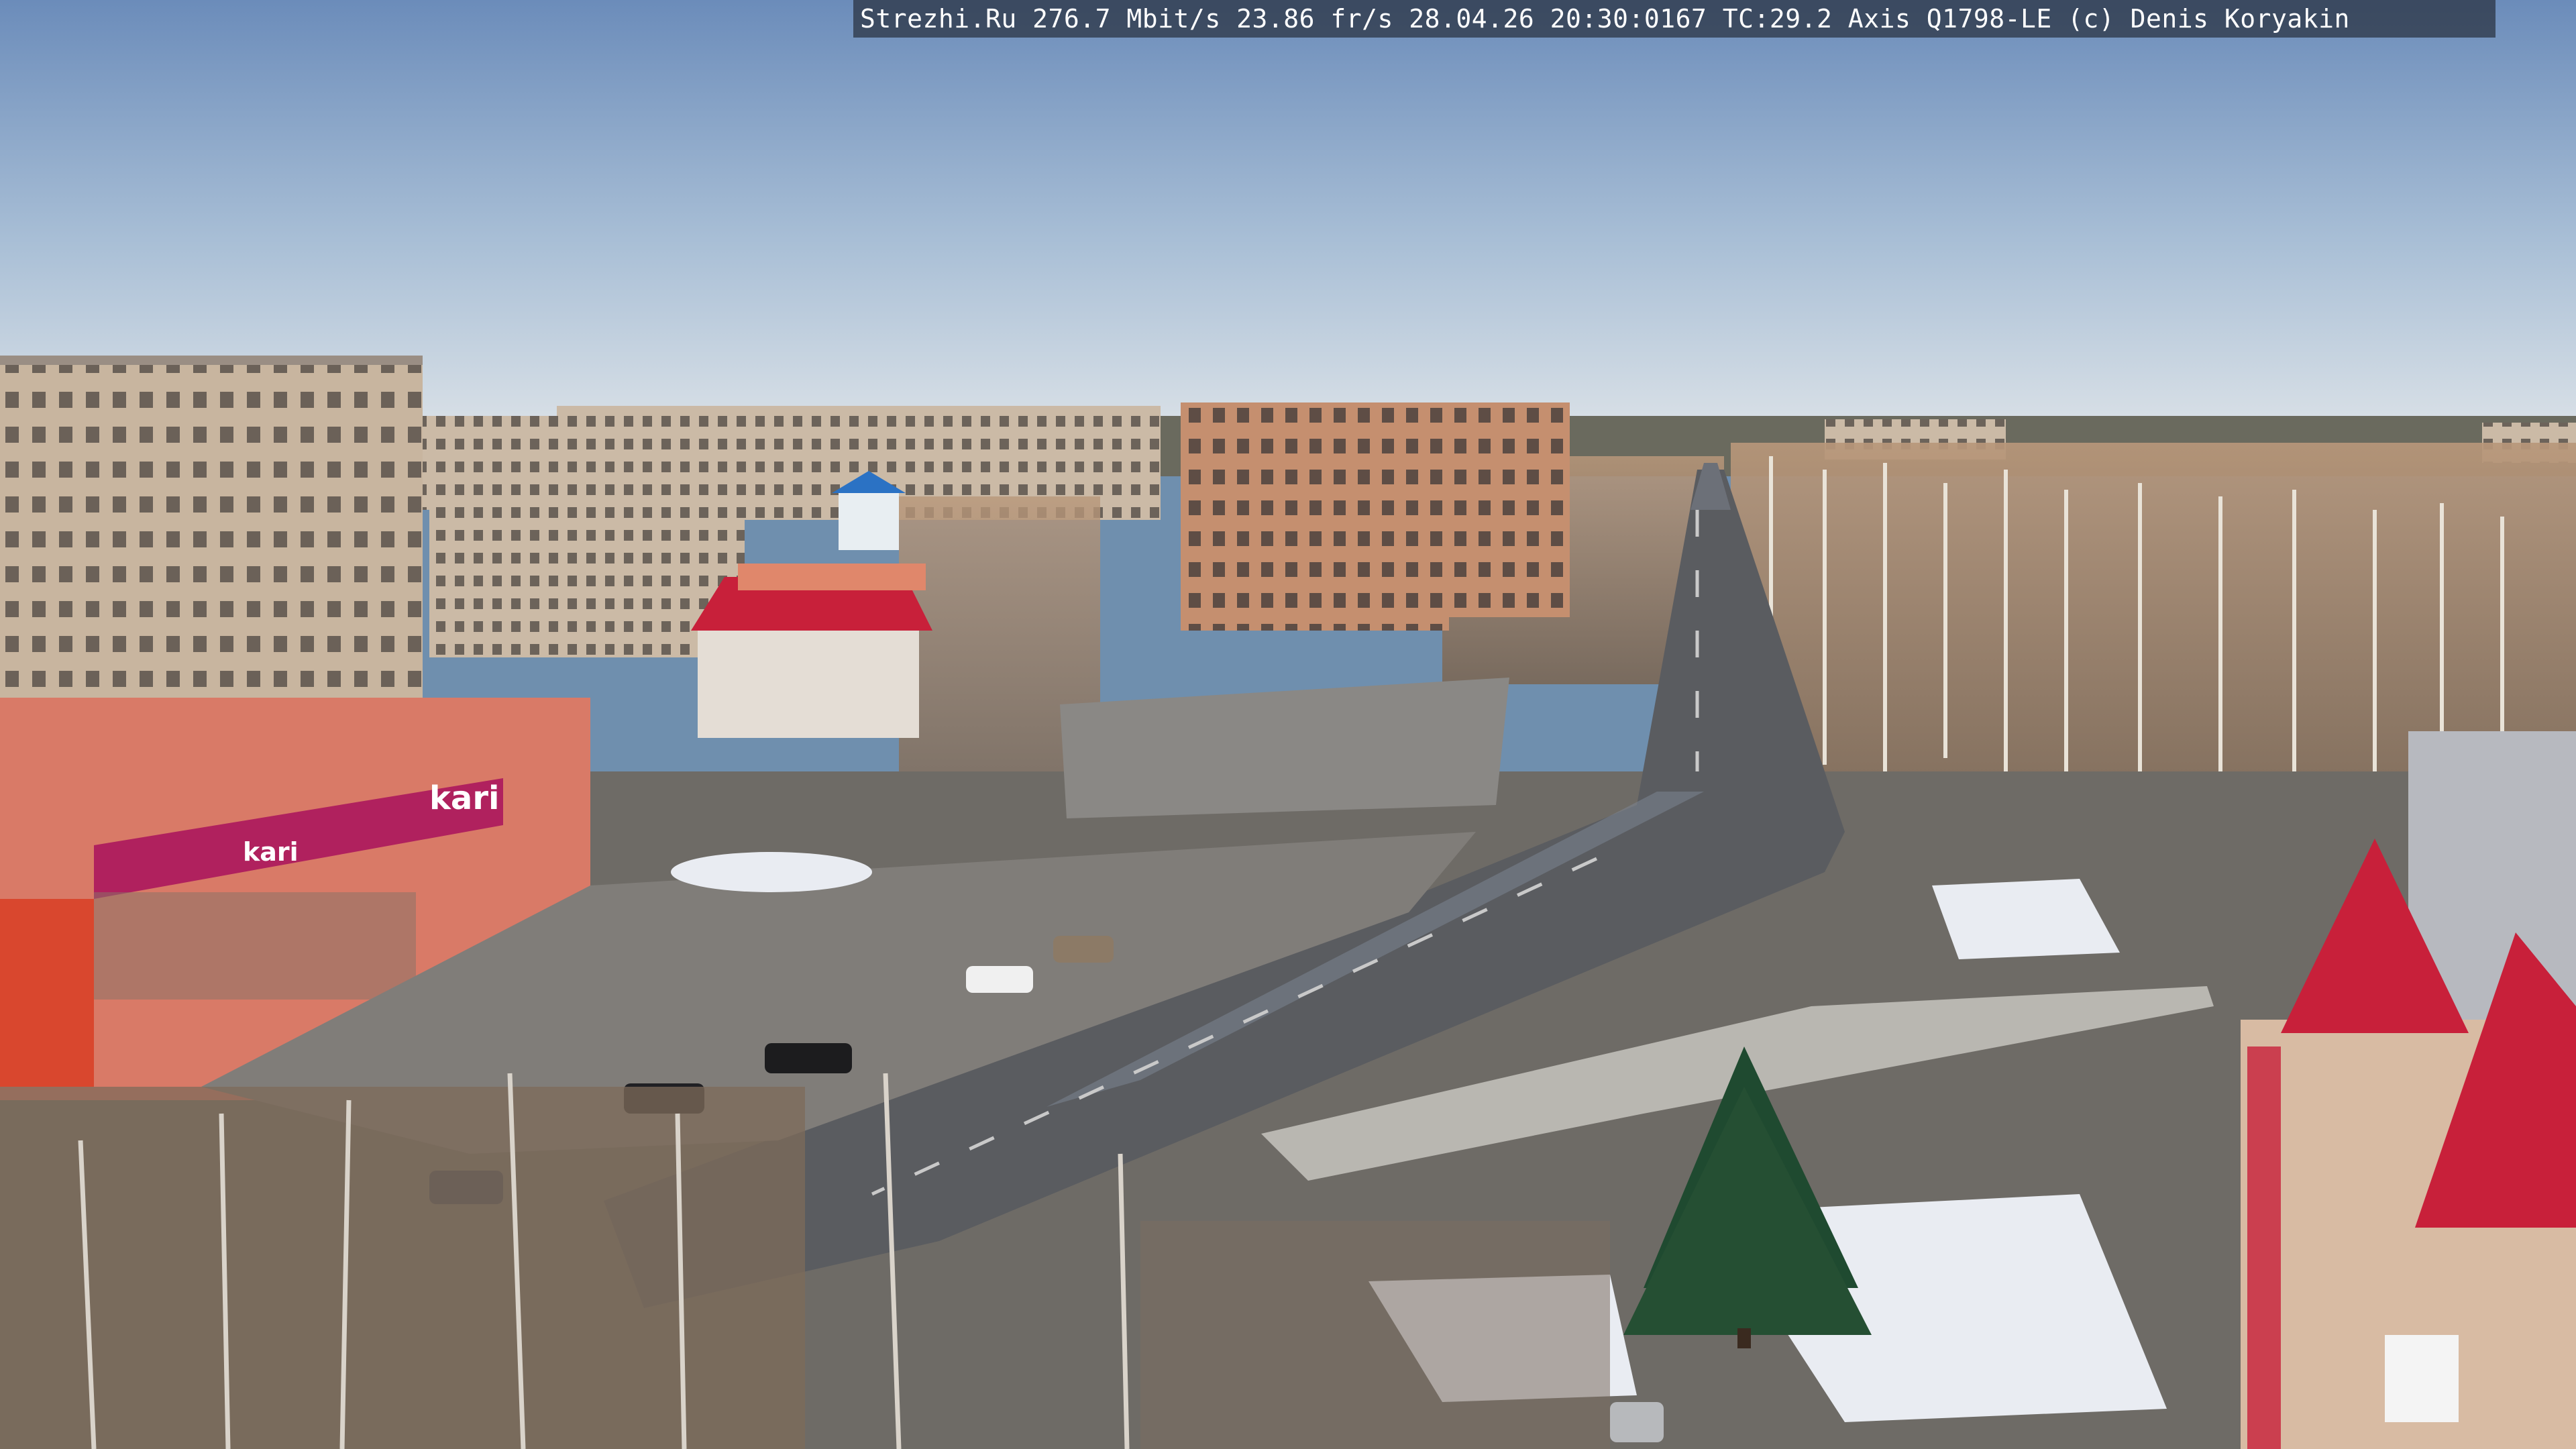 This screenshot has width=2576, height=1449. Describe the element at coordinates (1284, 748) in the screenshot. I see `central-plaza` at that location.